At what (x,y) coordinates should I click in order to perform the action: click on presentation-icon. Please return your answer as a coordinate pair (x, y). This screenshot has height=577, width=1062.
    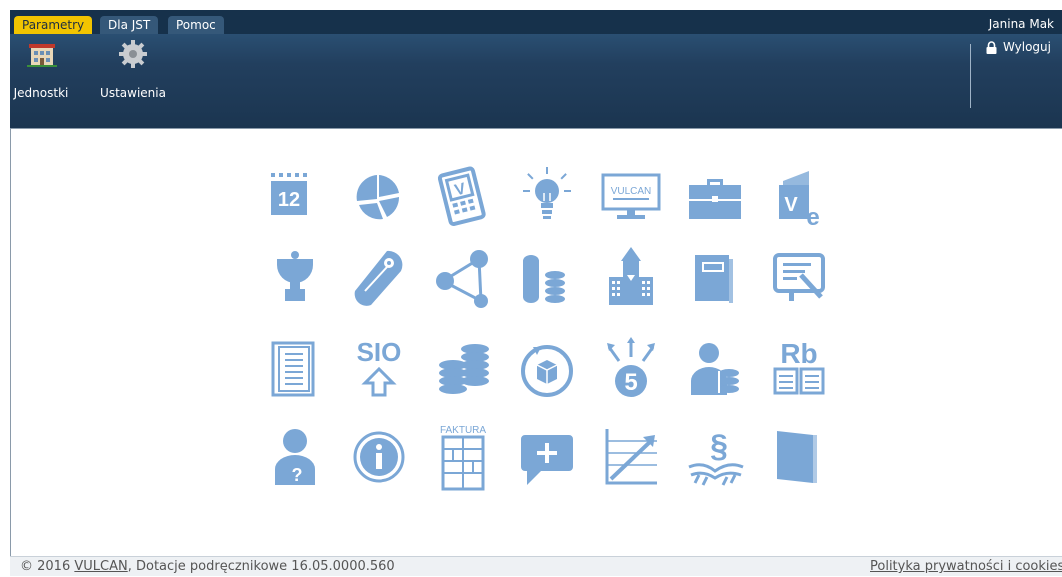
    Looking at the image, I should click on (799, 279).